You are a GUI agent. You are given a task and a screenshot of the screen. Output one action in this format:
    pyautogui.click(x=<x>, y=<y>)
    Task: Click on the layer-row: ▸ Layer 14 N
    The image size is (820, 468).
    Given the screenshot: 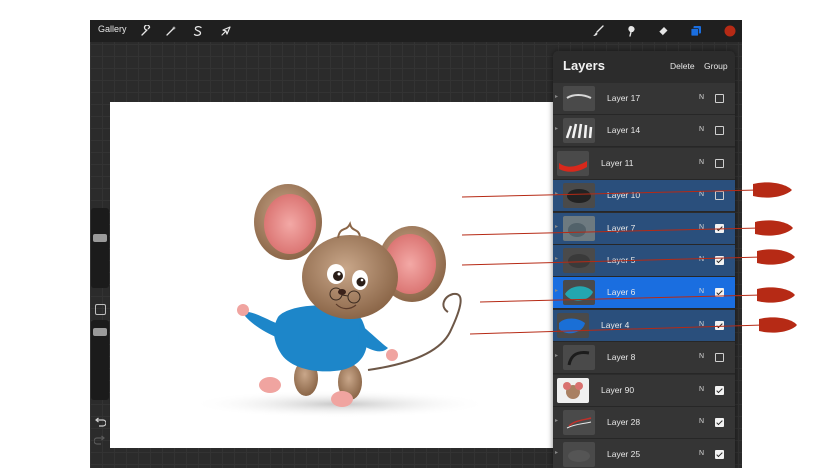 What is the action you would take?
    pyautogui.click(x=644, y=131)
    